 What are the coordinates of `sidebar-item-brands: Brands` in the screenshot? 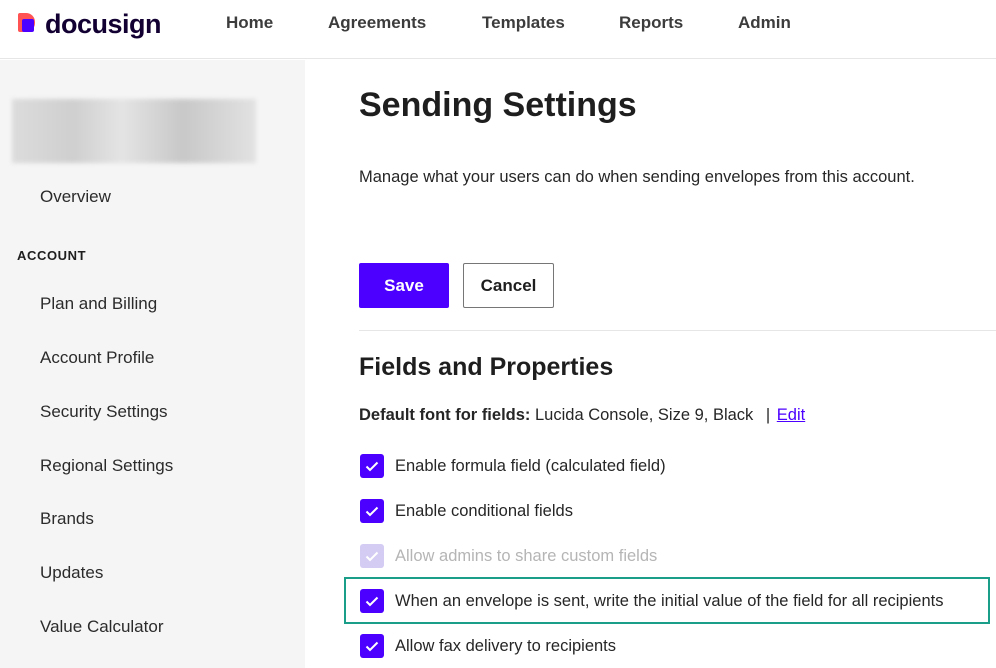 It's located at (67, 519).